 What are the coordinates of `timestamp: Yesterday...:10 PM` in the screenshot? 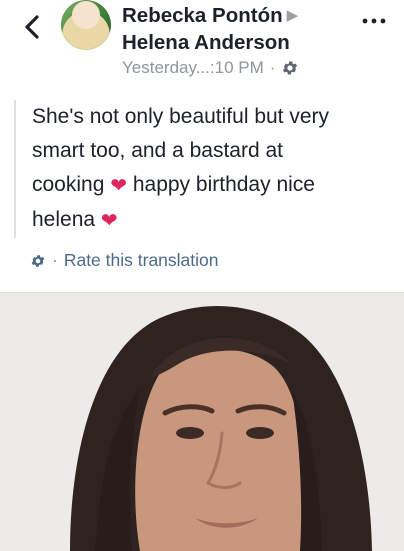 It's located at (193, 68).